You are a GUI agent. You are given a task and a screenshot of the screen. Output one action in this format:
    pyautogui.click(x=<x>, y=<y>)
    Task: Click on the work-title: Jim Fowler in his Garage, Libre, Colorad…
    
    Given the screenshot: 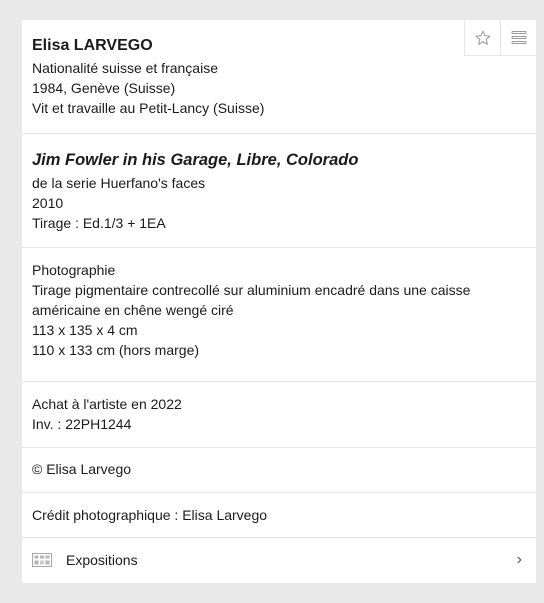 What is the action you would take?
    pyautogui.click(x=195, y=160)
    